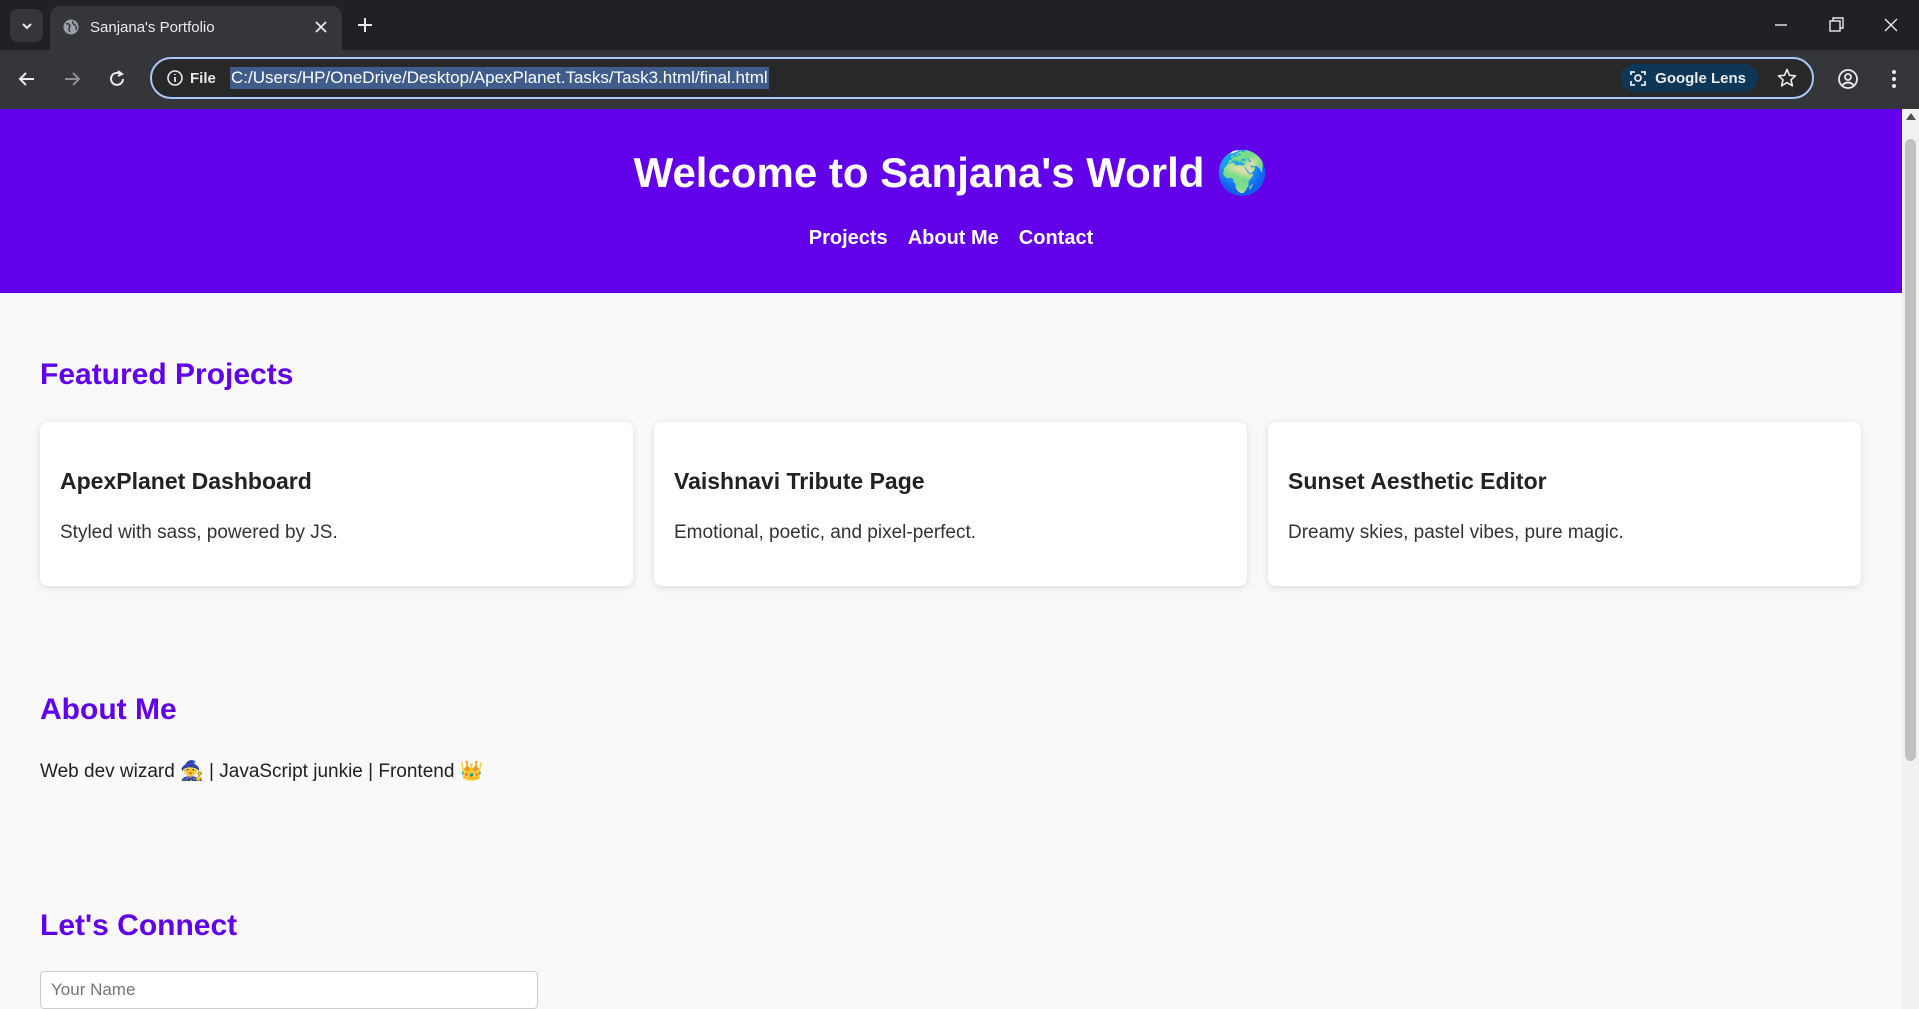 Image resolution: width=1919 pixels, height=1009 pixels. Describe the element at coordinates (1911, 116) in the screenshot. I see `scroll-up-arrow-icon` at that location.